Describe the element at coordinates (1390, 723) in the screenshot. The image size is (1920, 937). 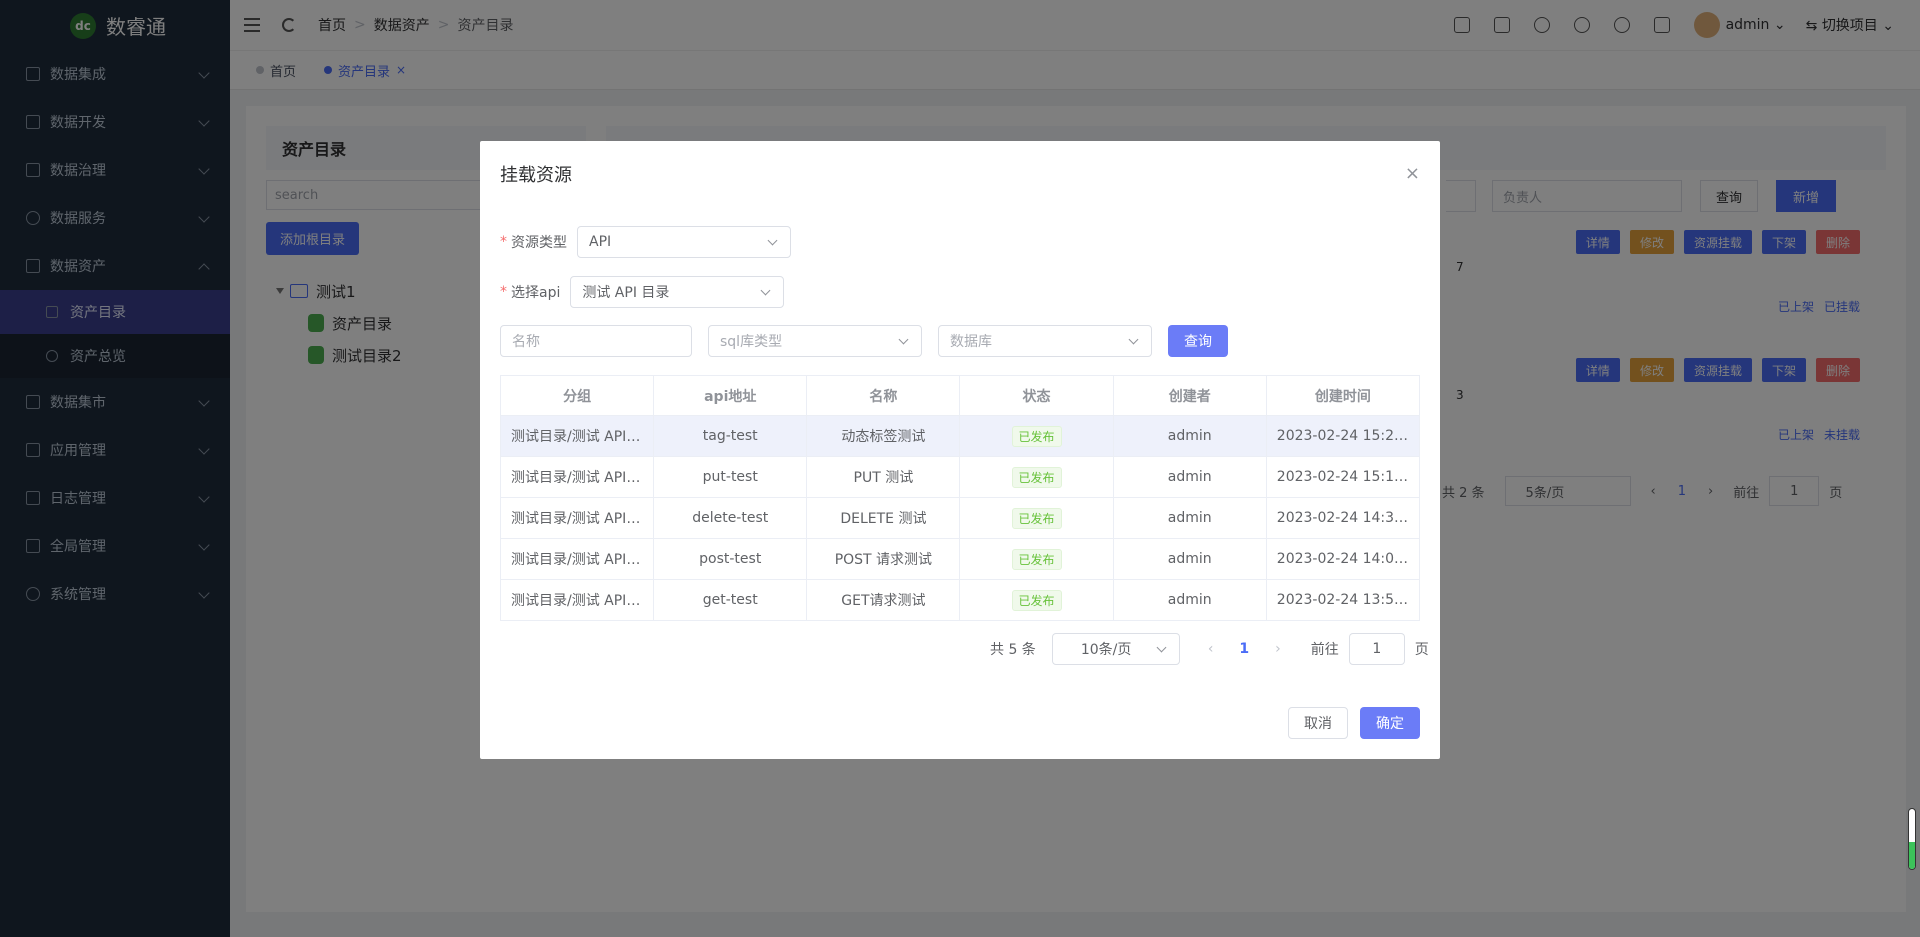
I see `confirm-button: 确定` at that location.